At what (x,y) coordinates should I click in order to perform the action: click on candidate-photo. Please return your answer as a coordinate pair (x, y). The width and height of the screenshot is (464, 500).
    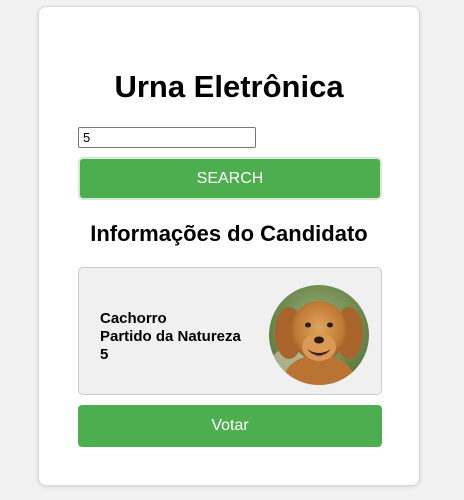
    Looking at the image, I should click on (319, 335).